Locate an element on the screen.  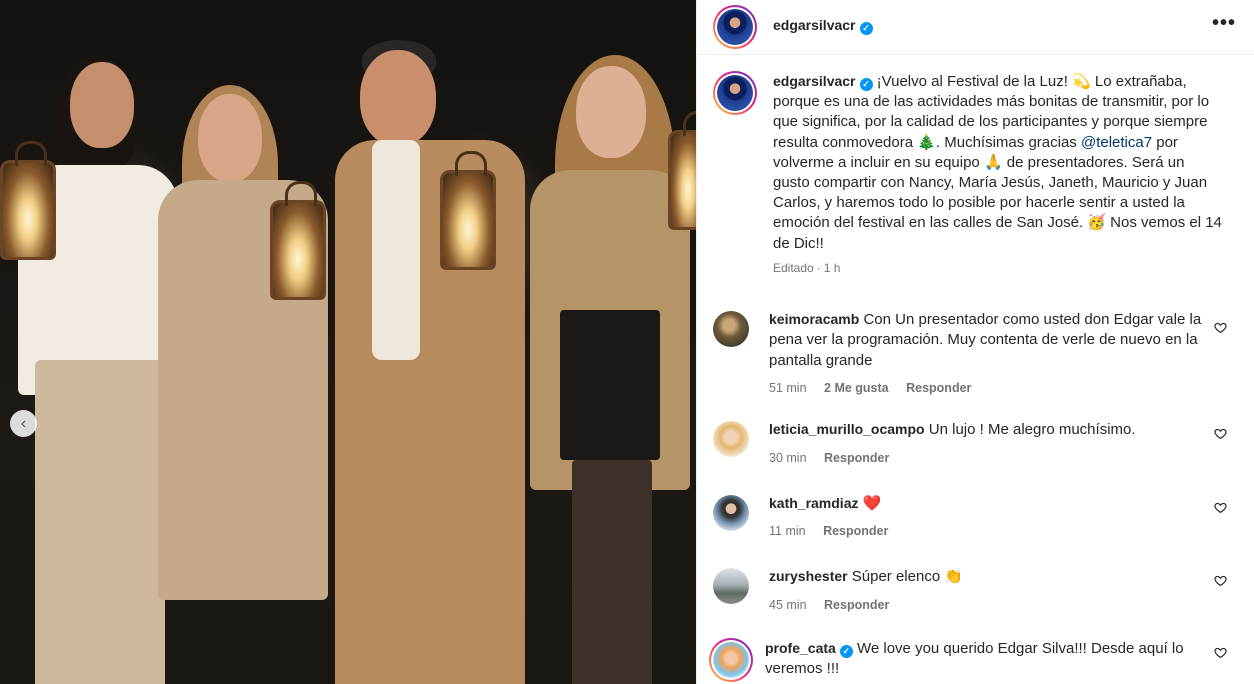
author-avatar-ring is located at coordinates (735, 27).